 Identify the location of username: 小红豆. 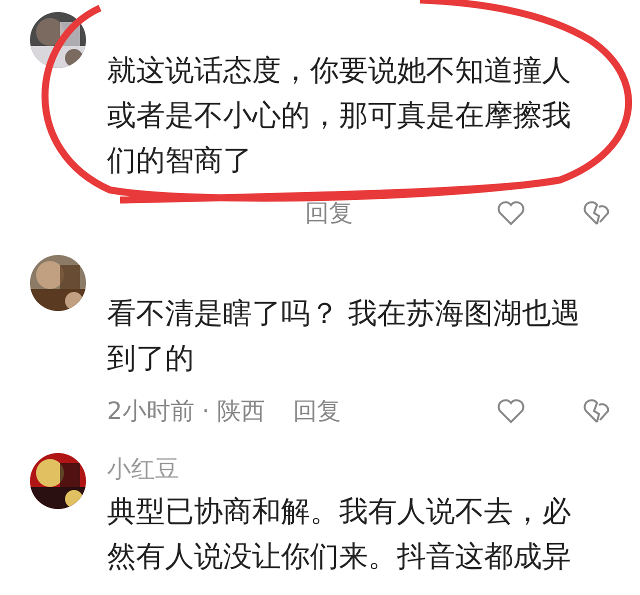
(143, 469).